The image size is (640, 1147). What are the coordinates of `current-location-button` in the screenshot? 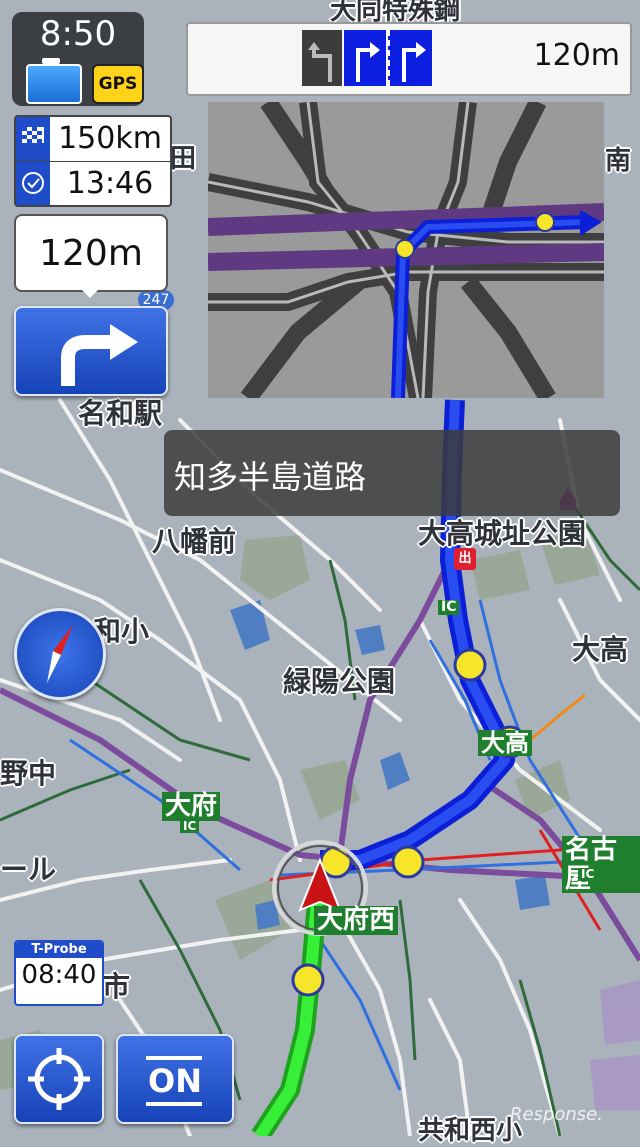 It's located at (59, 1079).